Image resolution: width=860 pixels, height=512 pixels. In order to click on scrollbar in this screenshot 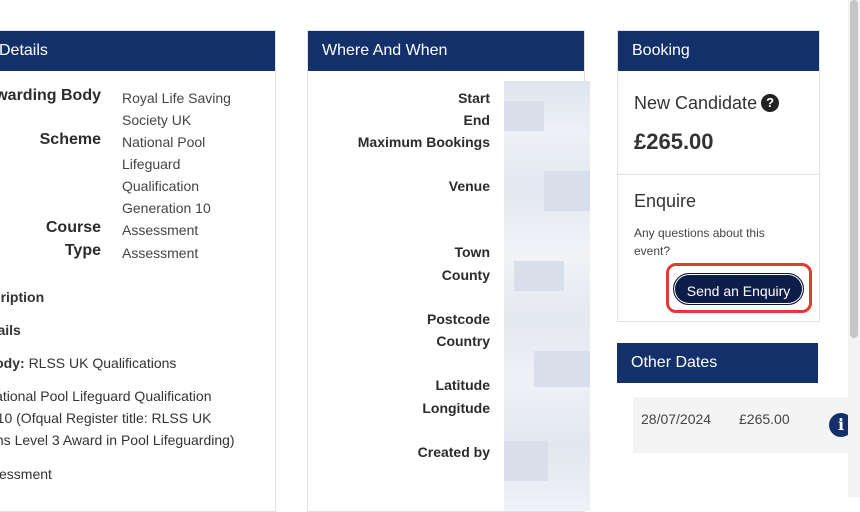, I will do `click(854, 248)`.